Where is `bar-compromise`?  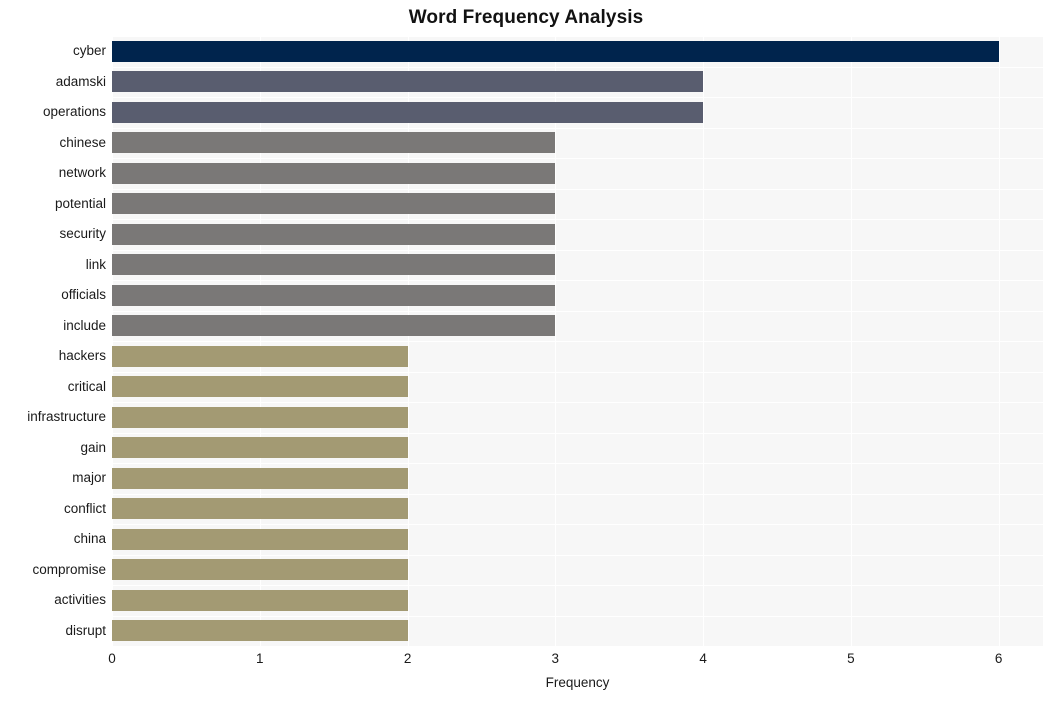 bar-compromise is located at coordinates (260, 570).